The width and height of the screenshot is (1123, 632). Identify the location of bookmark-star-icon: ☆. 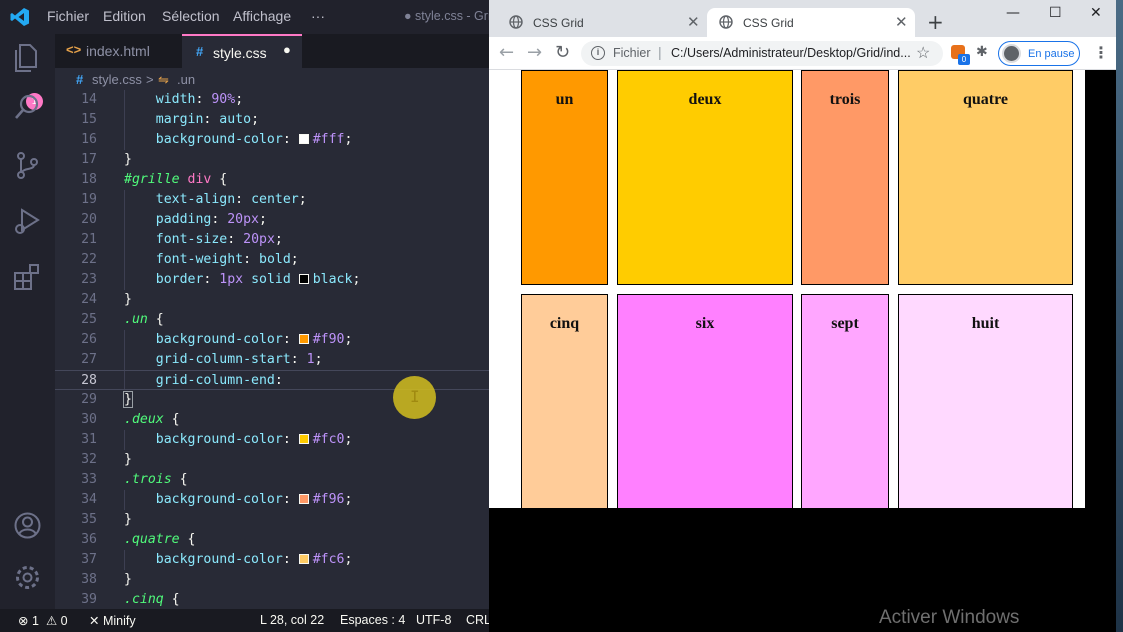
(923, 53).